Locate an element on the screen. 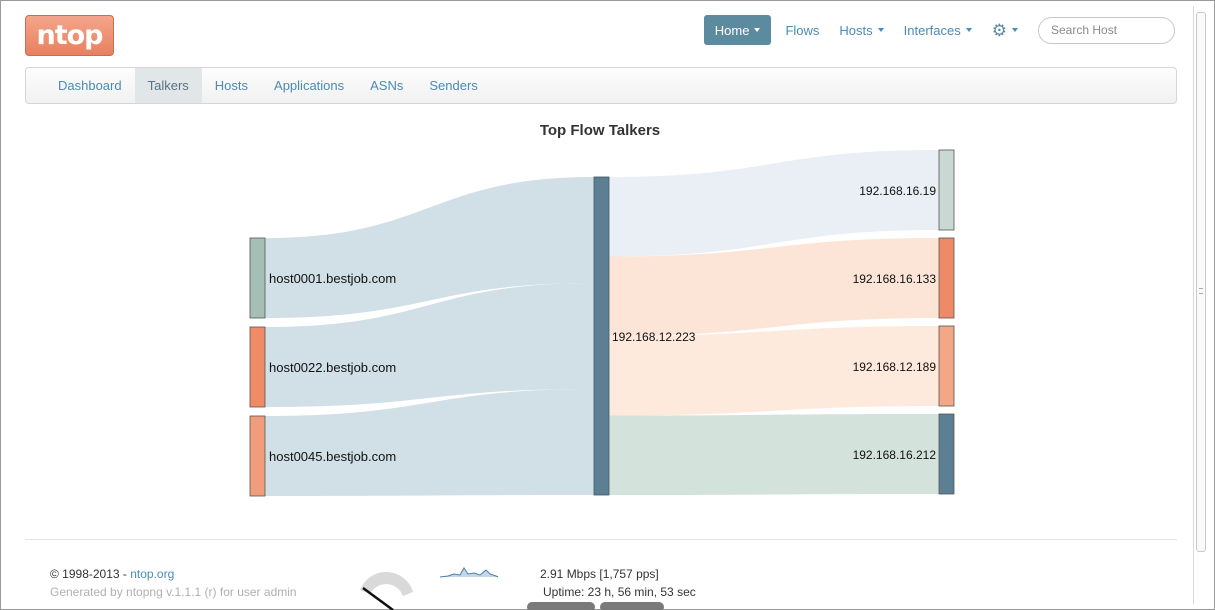  throughput-sparkline is located at coordinates (469, 572).